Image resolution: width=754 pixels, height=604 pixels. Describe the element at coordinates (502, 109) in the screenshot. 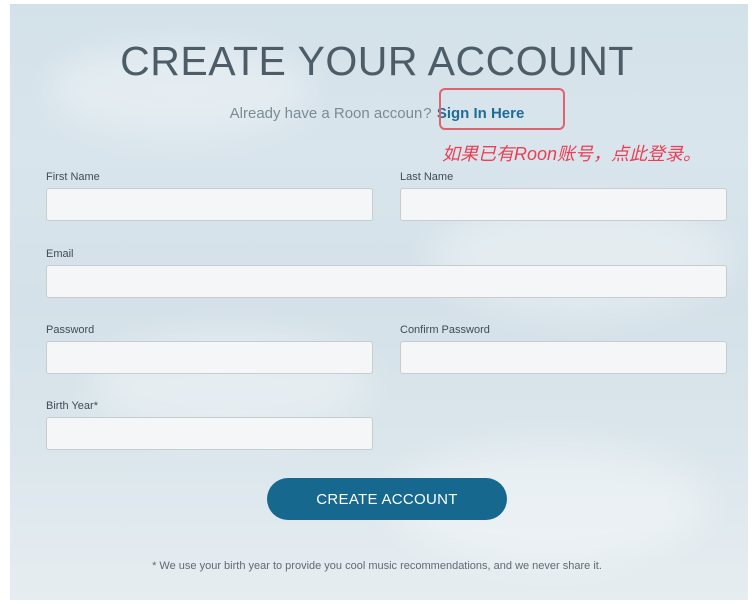

I see `annotation-highlight-box` at that location.